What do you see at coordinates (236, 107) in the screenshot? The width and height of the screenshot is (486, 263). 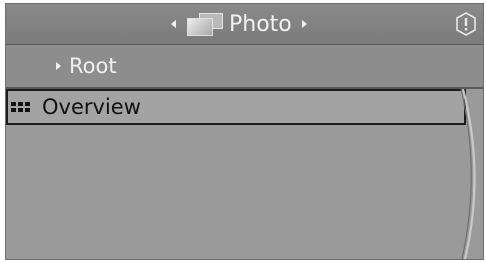 I see `list-item-overview: Overview` at bounding box center [236, 107].